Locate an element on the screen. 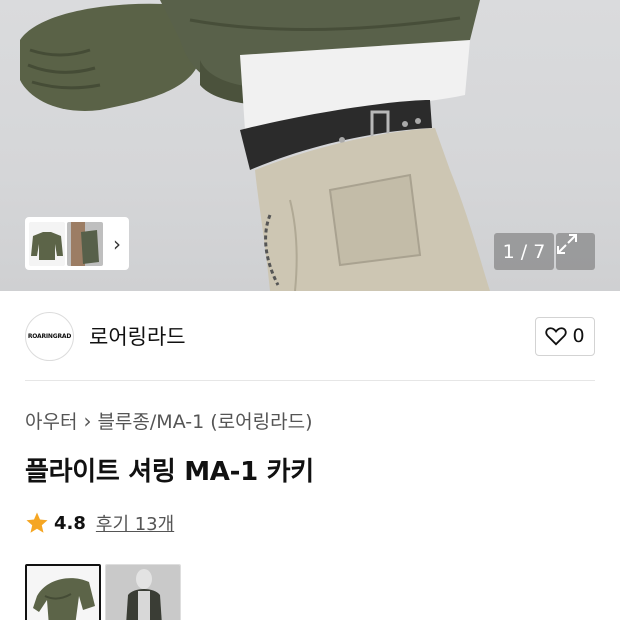  image-counter: 1 / 7 is located at coordinates (524, 251).